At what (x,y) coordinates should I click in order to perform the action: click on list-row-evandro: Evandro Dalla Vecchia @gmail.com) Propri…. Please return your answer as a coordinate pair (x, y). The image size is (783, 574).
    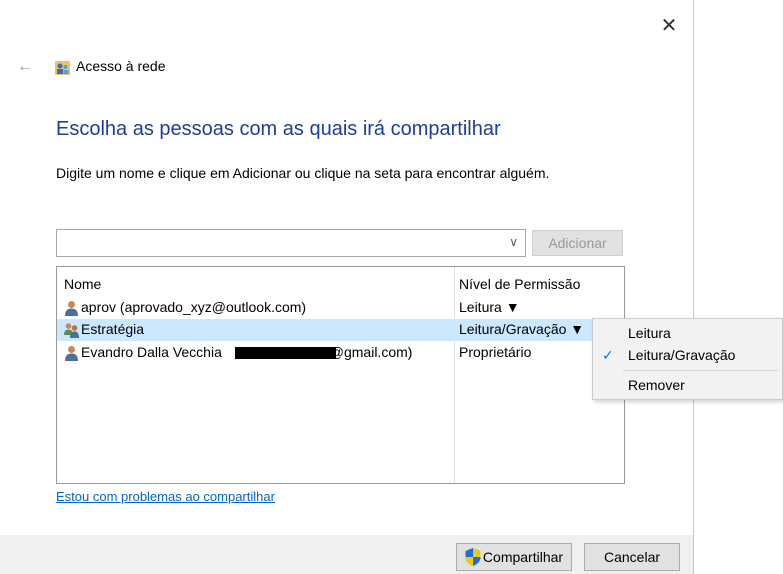
    Looking at the image, I should click on (340, 353).